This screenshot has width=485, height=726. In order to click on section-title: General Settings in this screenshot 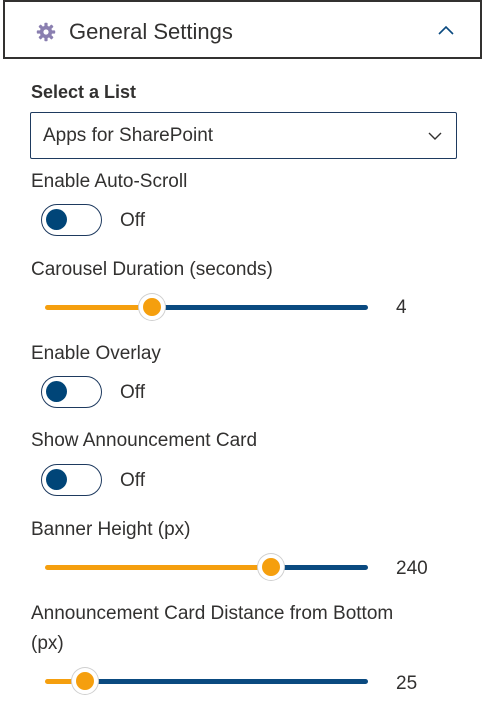, I will do `click(151, 31)`.